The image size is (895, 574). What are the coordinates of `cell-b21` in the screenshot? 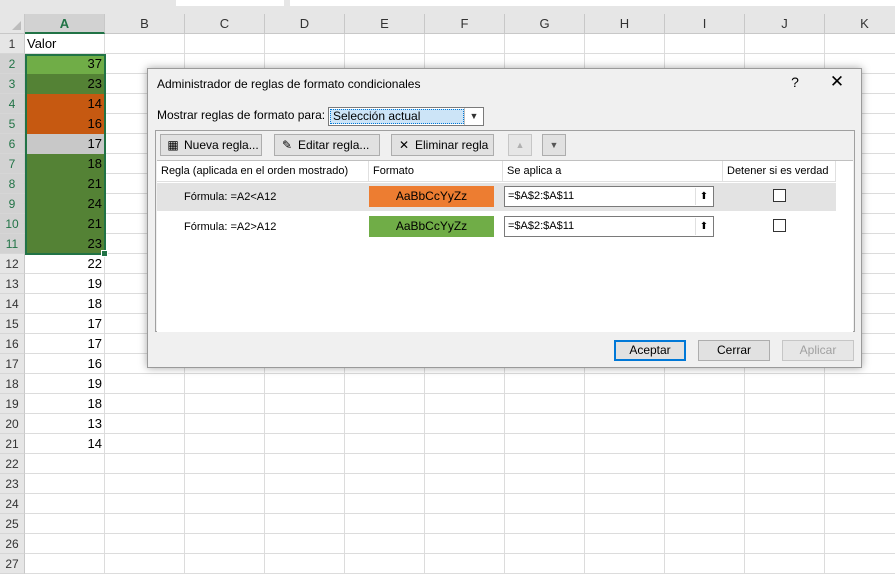 It's located at (145, 444).